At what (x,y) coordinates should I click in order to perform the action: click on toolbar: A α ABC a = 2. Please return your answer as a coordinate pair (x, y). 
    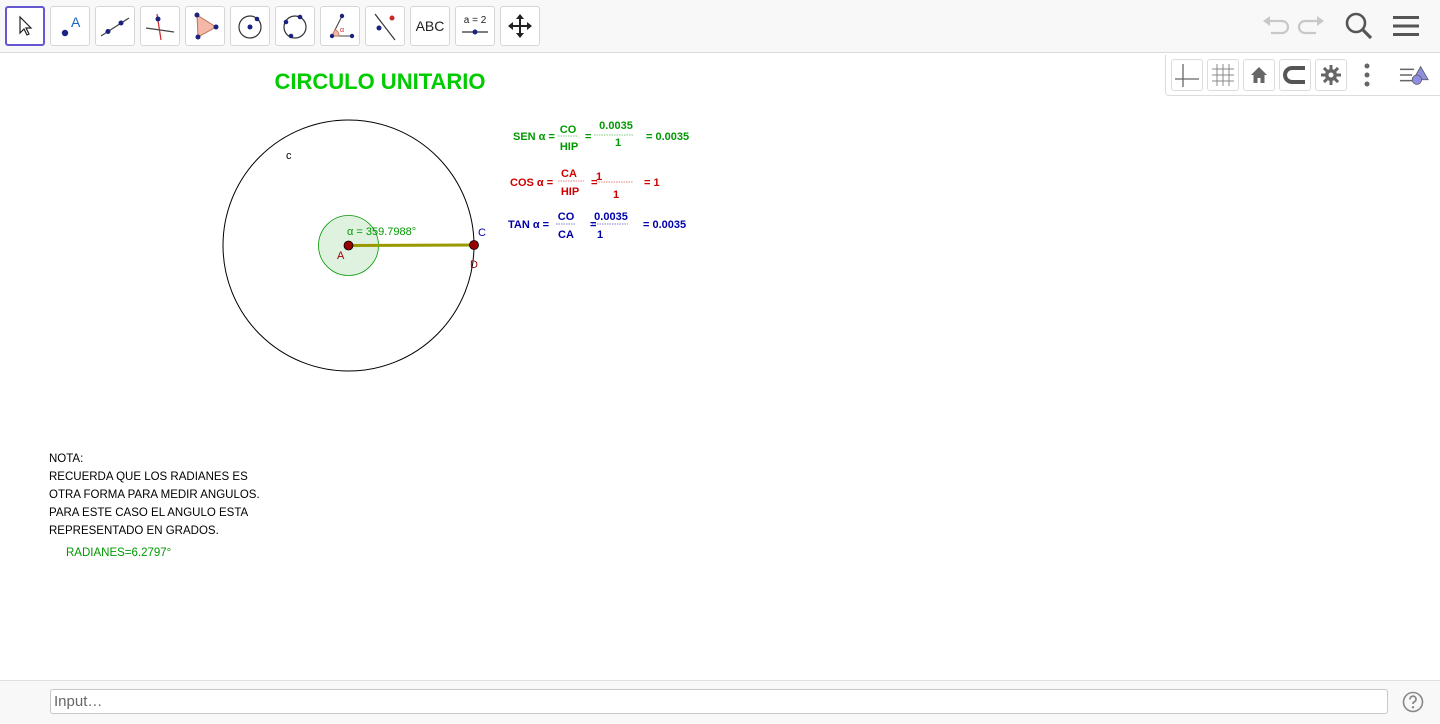
    Looking at the image, I should click on (720, 26).